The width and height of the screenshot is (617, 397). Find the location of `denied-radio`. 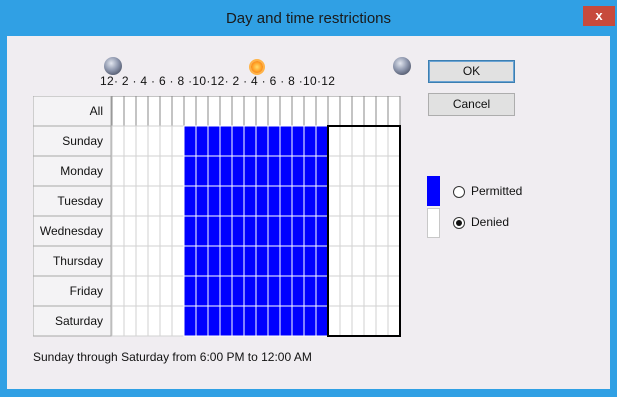

denied-radio is located at coordinates (459, 223).